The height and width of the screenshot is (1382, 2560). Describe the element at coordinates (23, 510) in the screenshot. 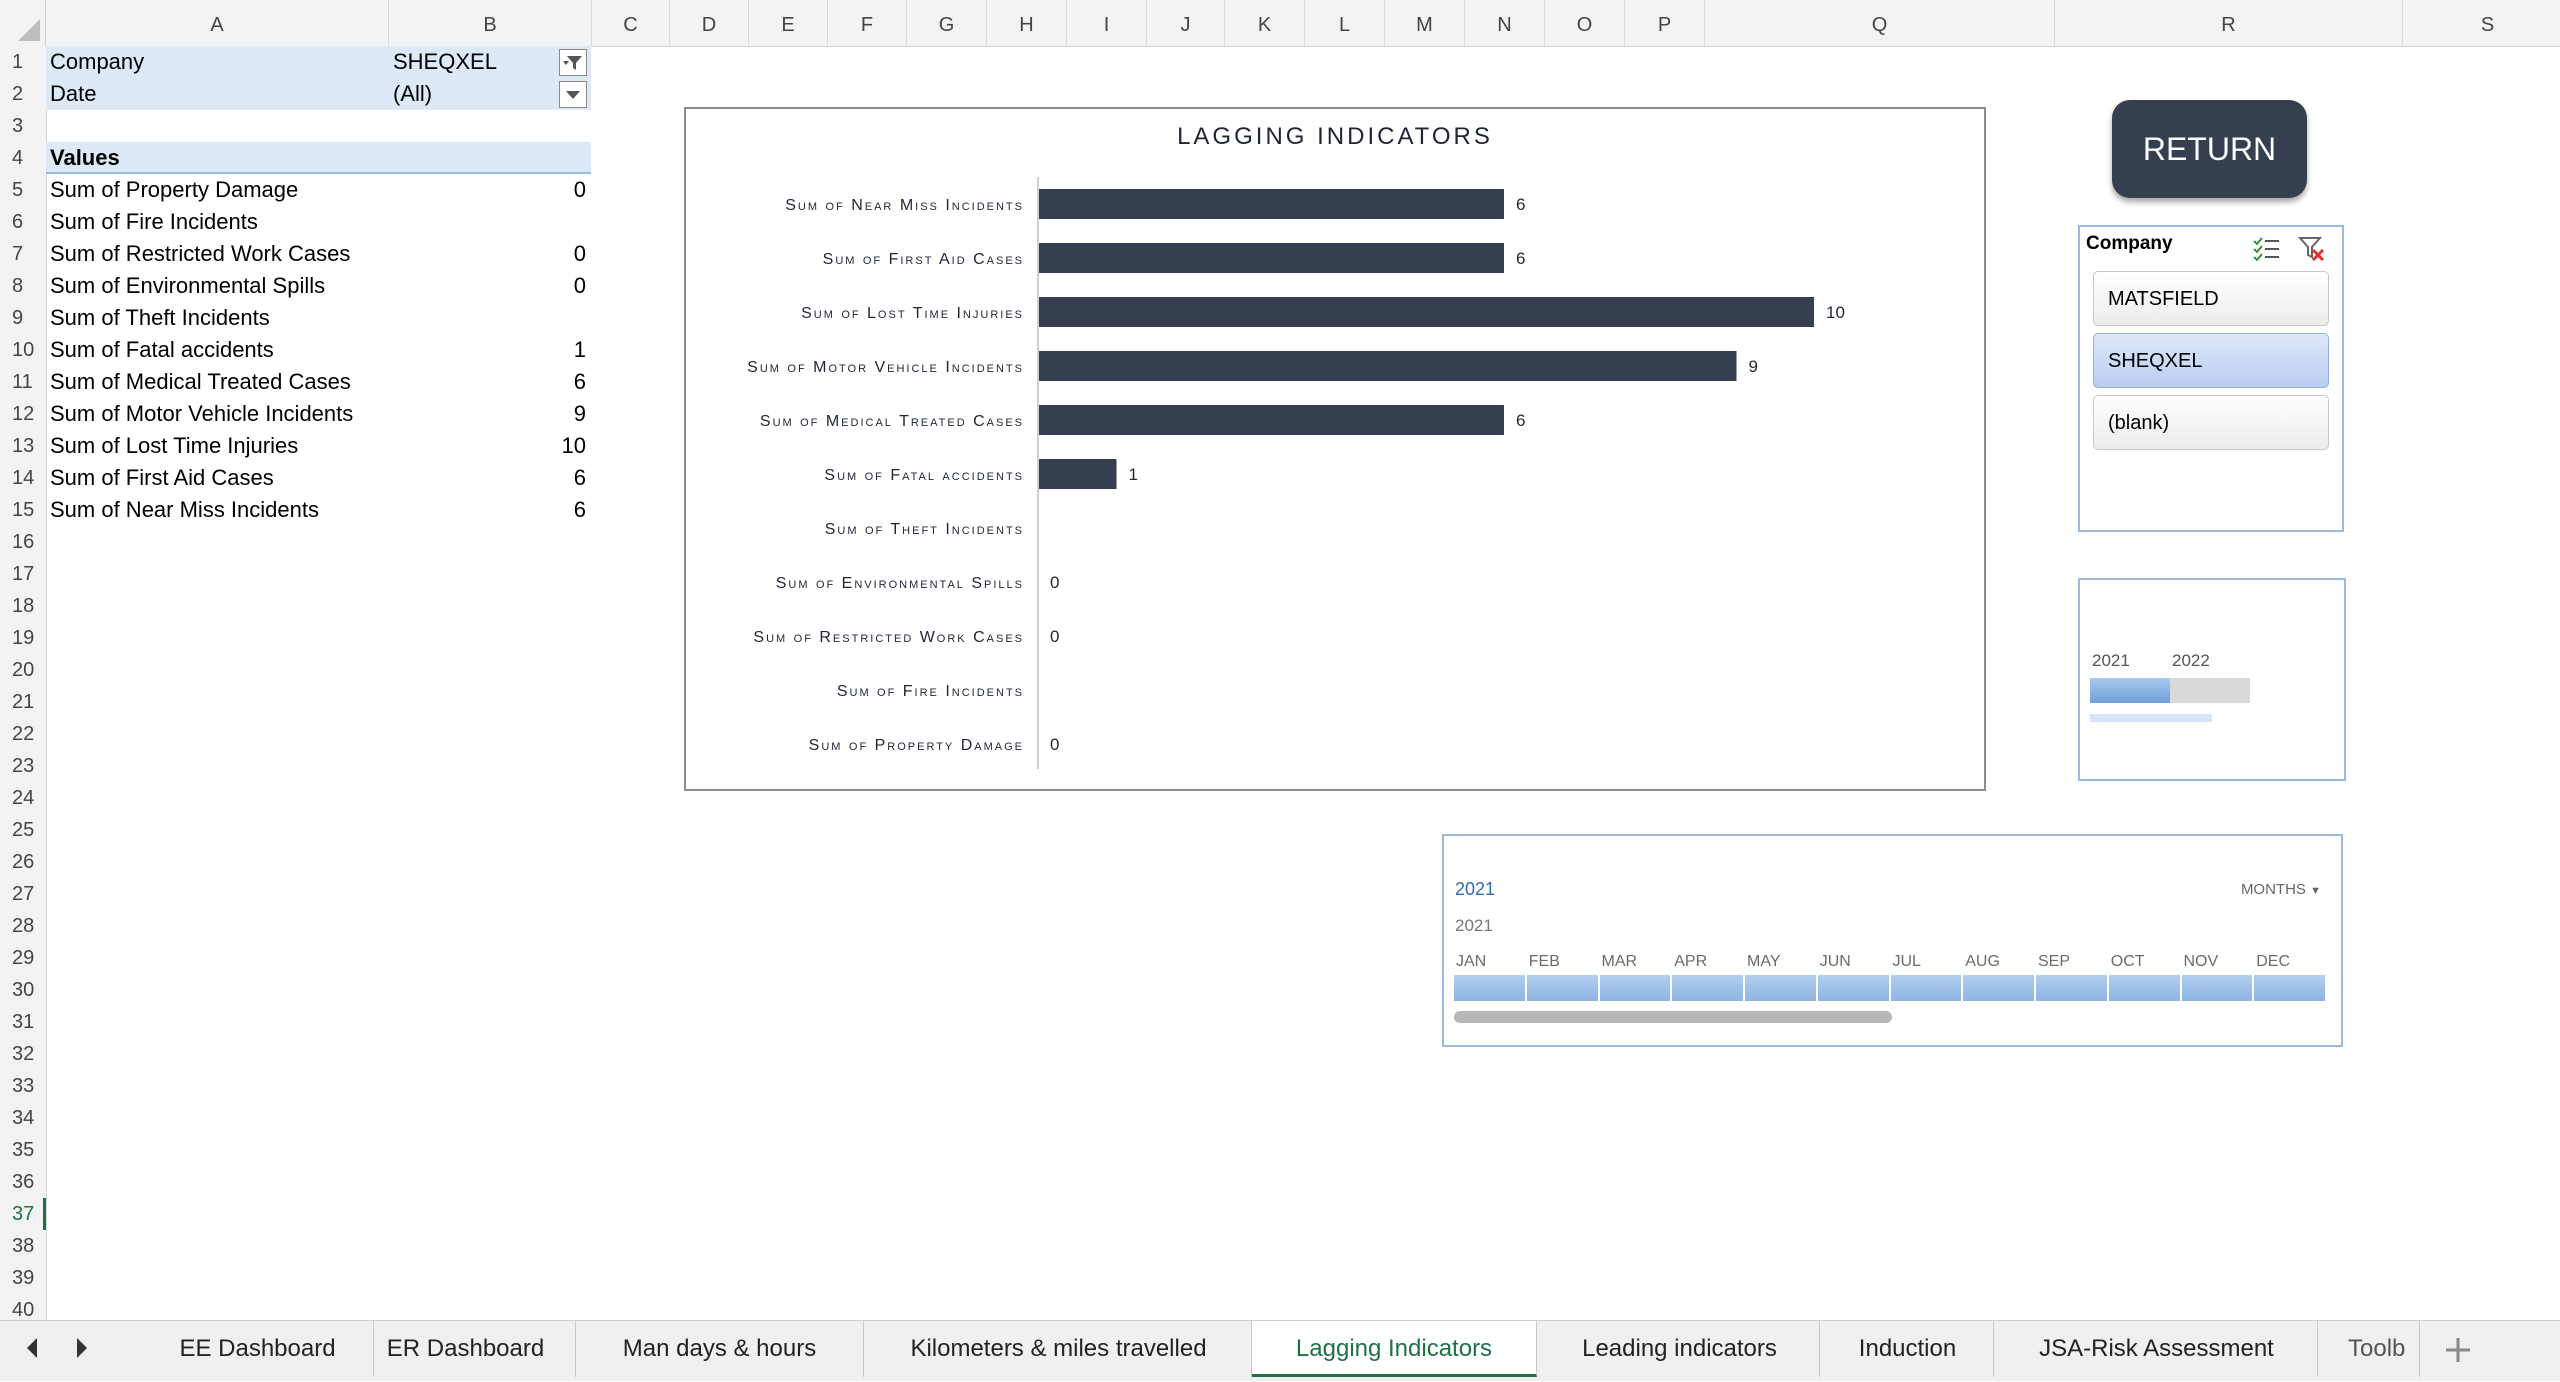

I see `row-header-15: 15` at that location.